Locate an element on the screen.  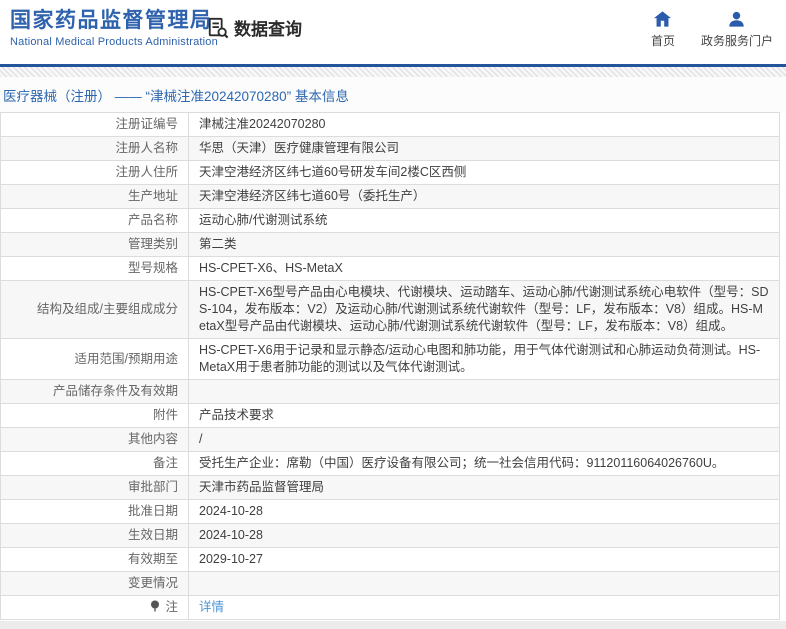
data-query-nav: 数据查询 is located at coordinates (254, 27).